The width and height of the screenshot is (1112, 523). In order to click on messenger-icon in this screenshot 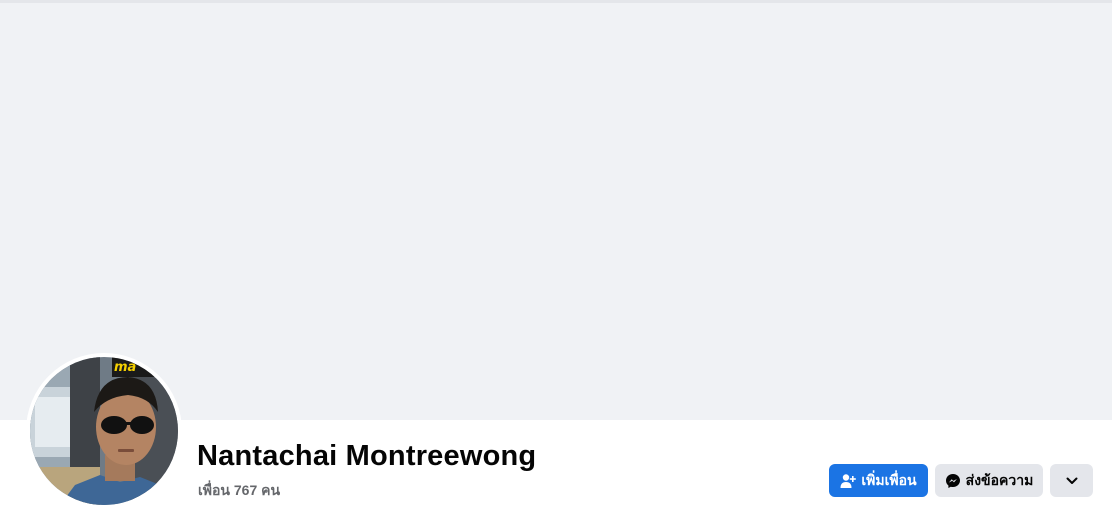, I will do `click(953, 481)`.